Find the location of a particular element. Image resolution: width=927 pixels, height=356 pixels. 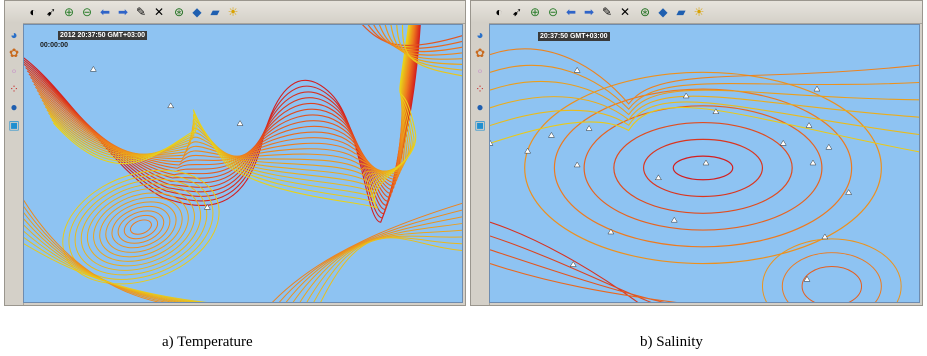

temperature-caption: a) Temperature is located at coordinates (207, 342).